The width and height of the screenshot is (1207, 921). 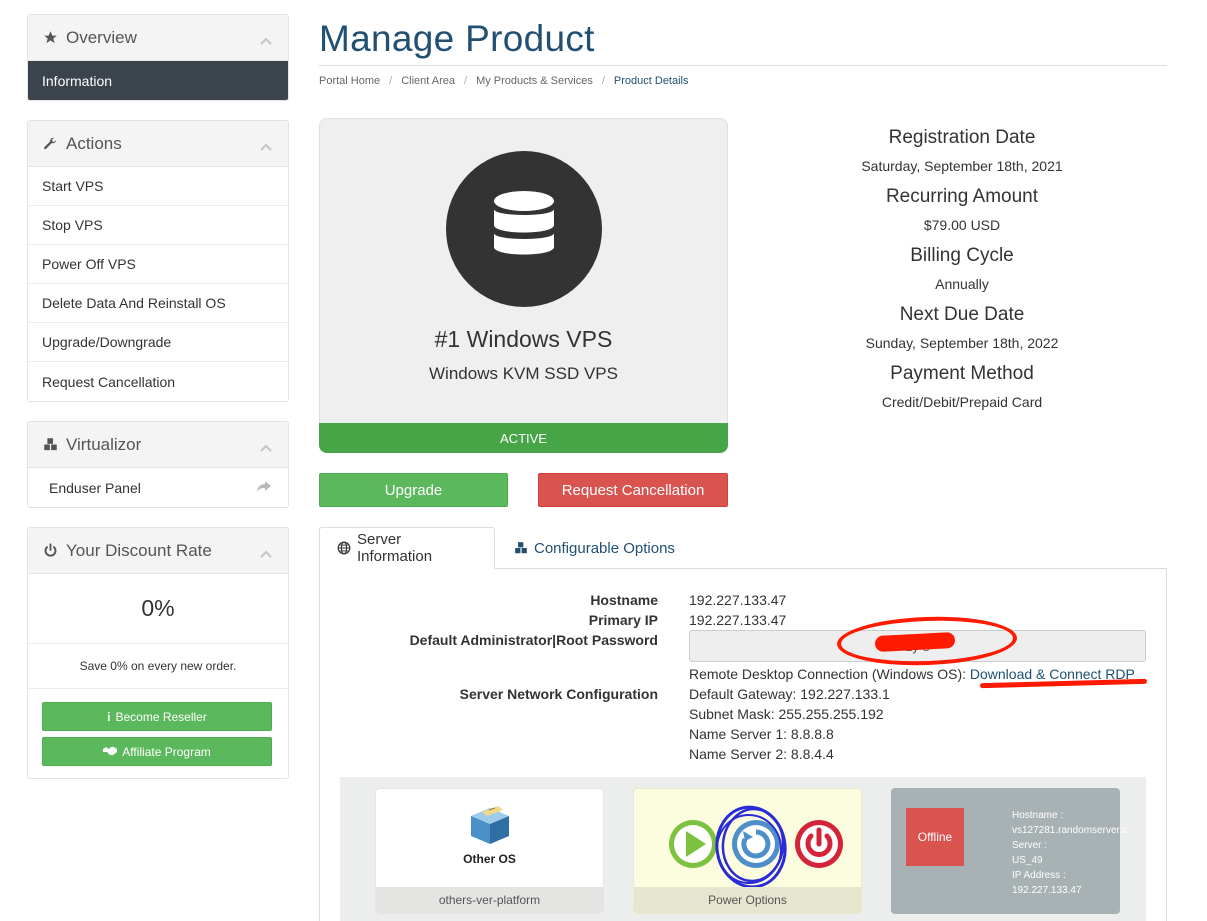 I want to click on overview-panel-title: Overview, so click(x=101, y=37).